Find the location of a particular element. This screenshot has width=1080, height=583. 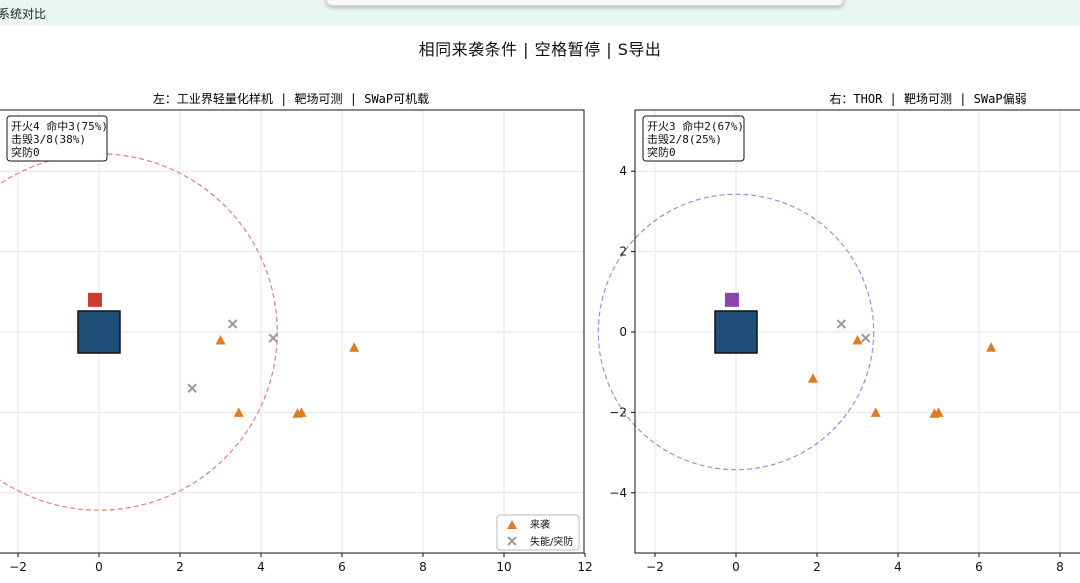

left-x-tick-label: 12 is located at coordinates (584, 567).